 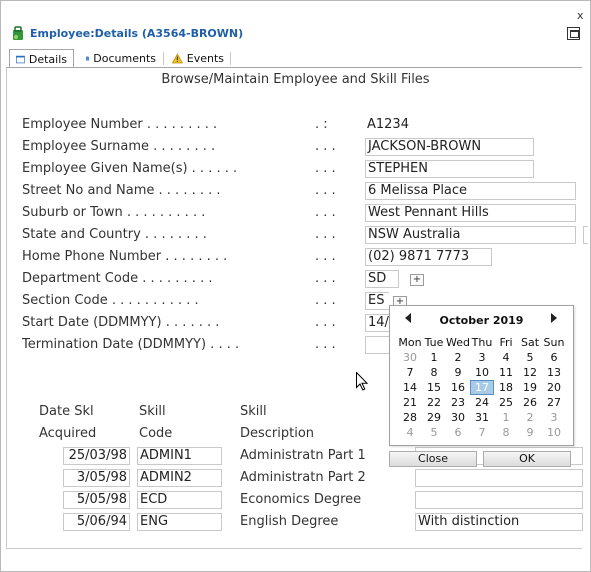 What do you see at coordinates (377, 301) in the screenshot?
I see `section-field: ES` at bounding box center [377, 301].